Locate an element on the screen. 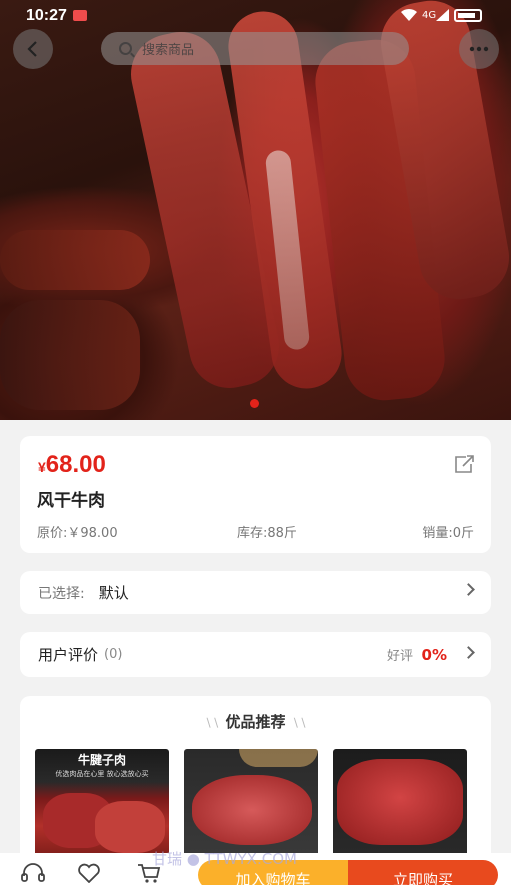 This screenshot has height=885, width=511. recommend-title: ∖∖ 优品推荐 ∖∖ is located at coordinates (255, 721).